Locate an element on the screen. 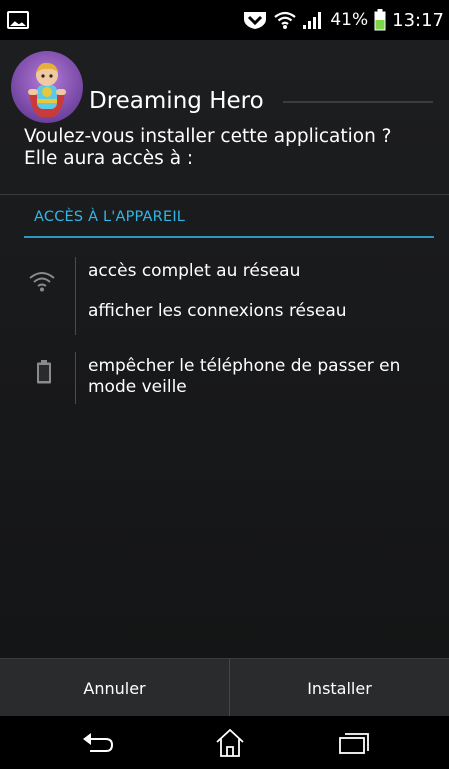 The image size is (449, 769). permission-item: accès complet au réseau is located at coordinates (194, 271).